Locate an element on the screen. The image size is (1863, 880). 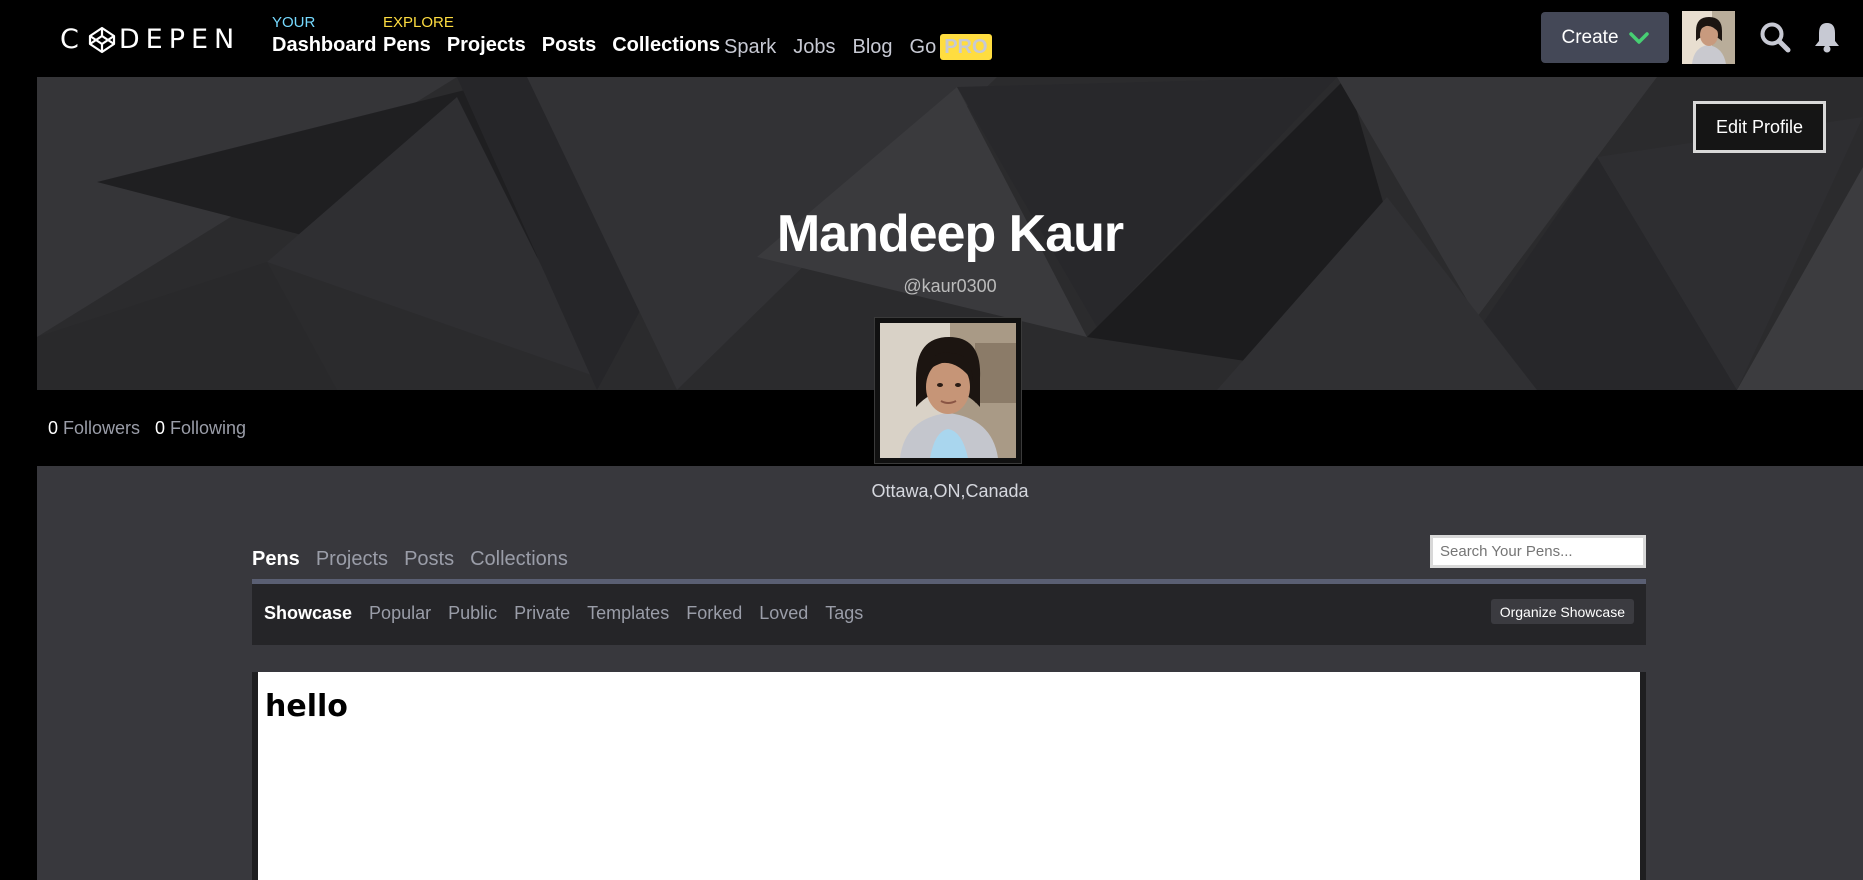
profile-name: Mandeep Kaur is located at coordinates (950, 234).